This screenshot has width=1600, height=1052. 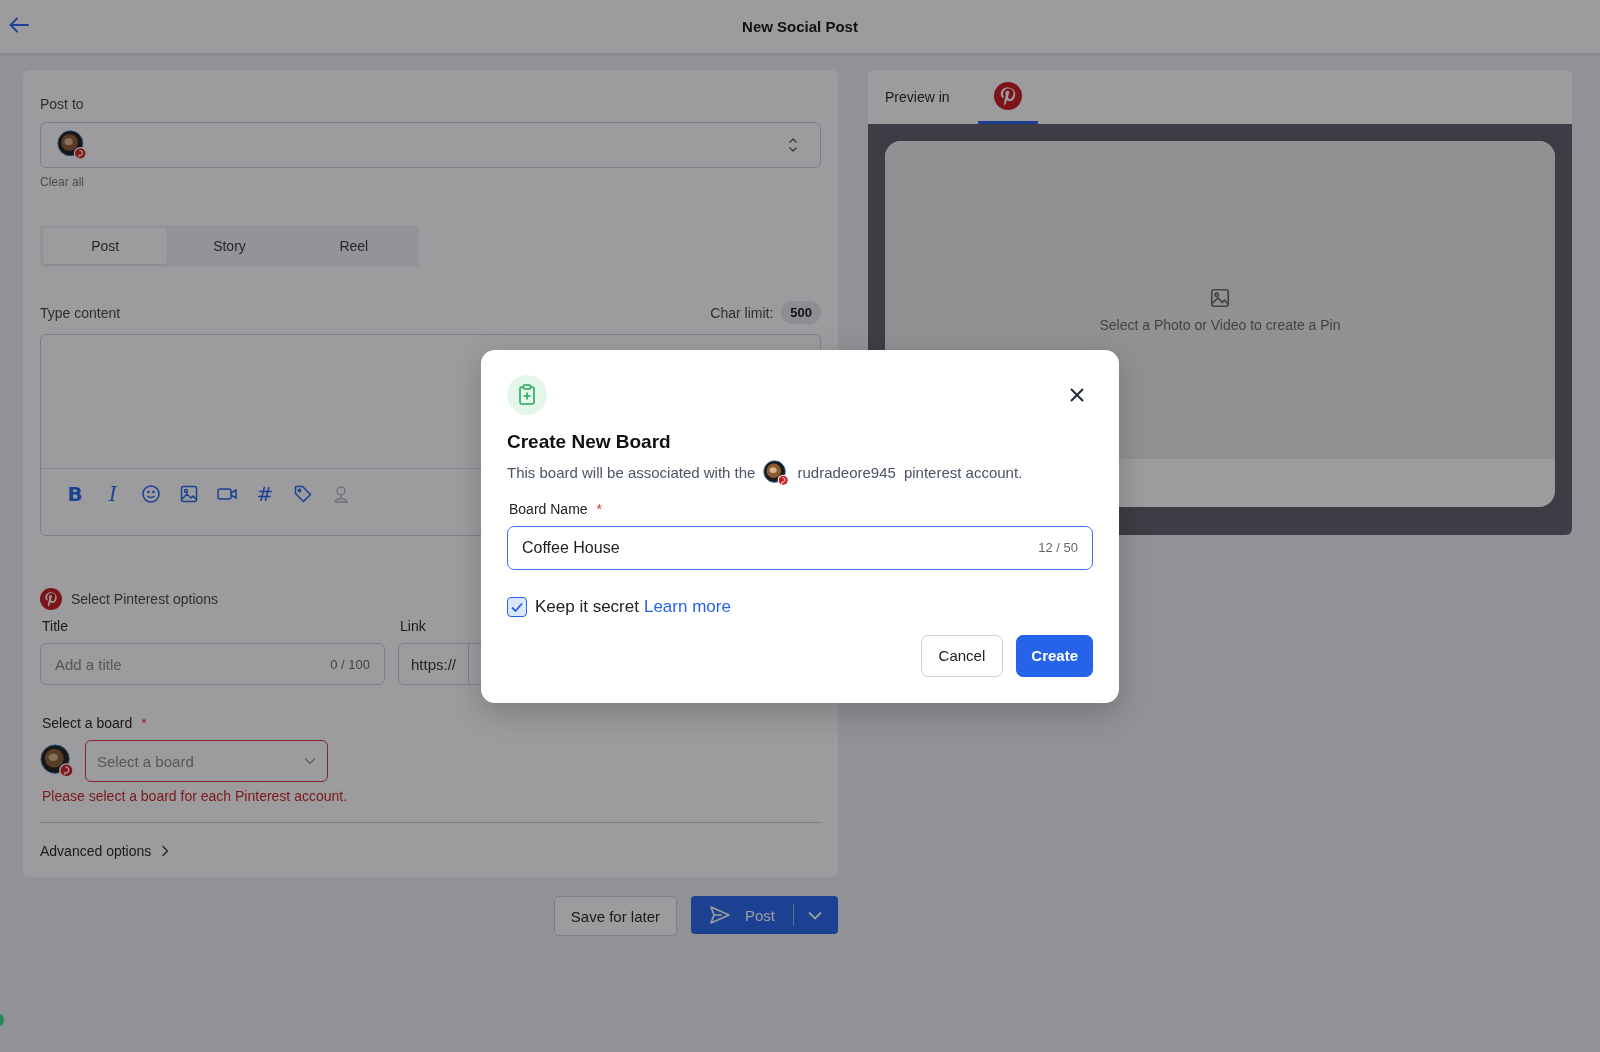 I want to click on chevron-right-icon, so click(x=165, y=851).